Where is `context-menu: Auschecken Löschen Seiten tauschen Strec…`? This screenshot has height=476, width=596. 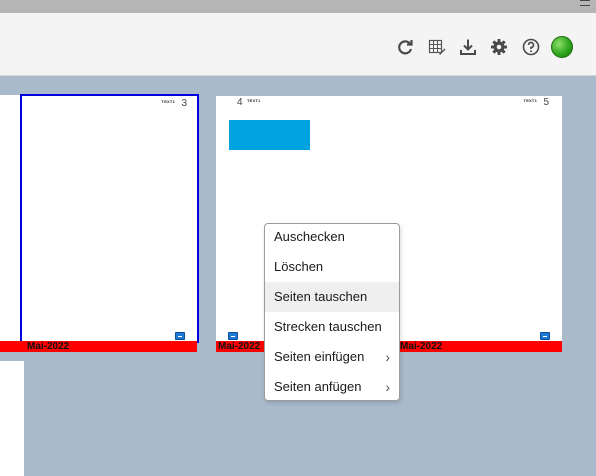 context-menu: Auschecken Löschen Seiten tauschen Strec… is located at coordinates (332, 312).